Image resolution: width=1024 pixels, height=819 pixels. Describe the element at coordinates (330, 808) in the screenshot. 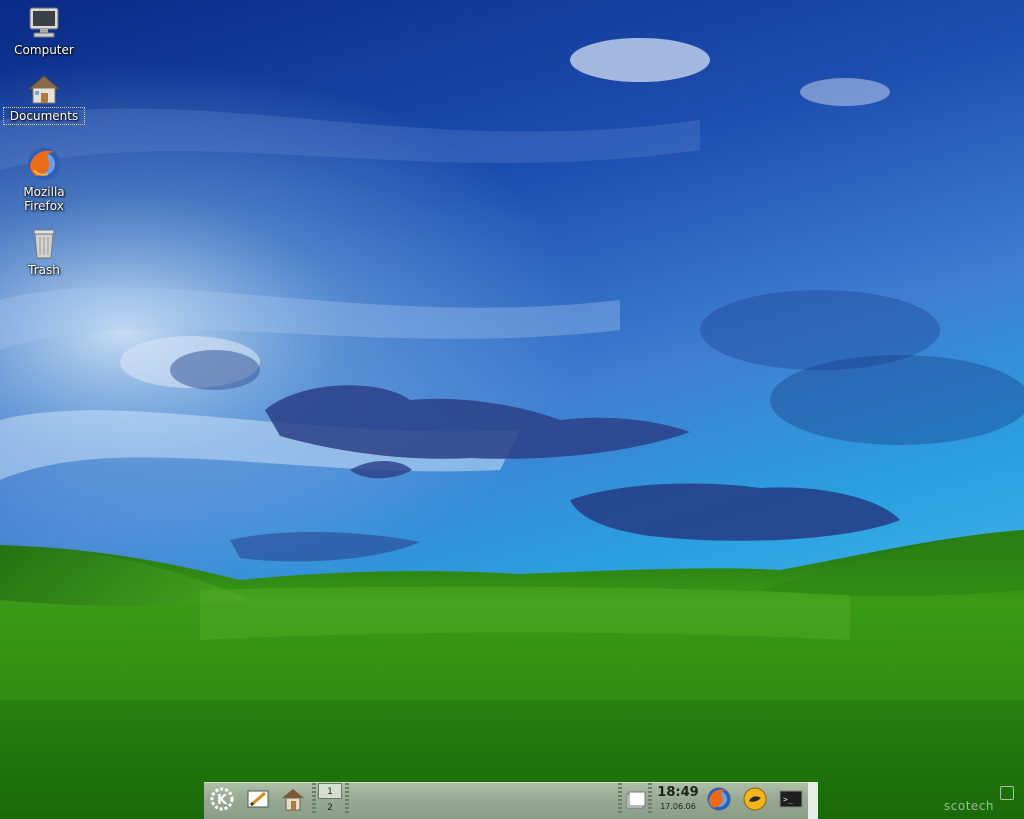

I see `pager-desktop-2: 2` at that location.